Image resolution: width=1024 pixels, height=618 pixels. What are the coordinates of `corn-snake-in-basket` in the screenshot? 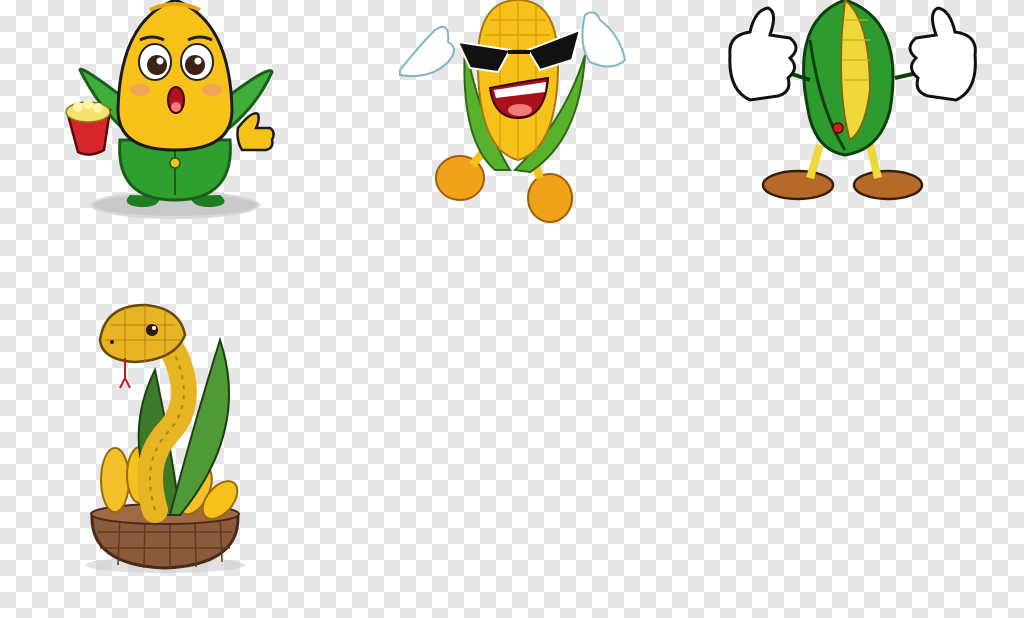 It's located at (165, 438).